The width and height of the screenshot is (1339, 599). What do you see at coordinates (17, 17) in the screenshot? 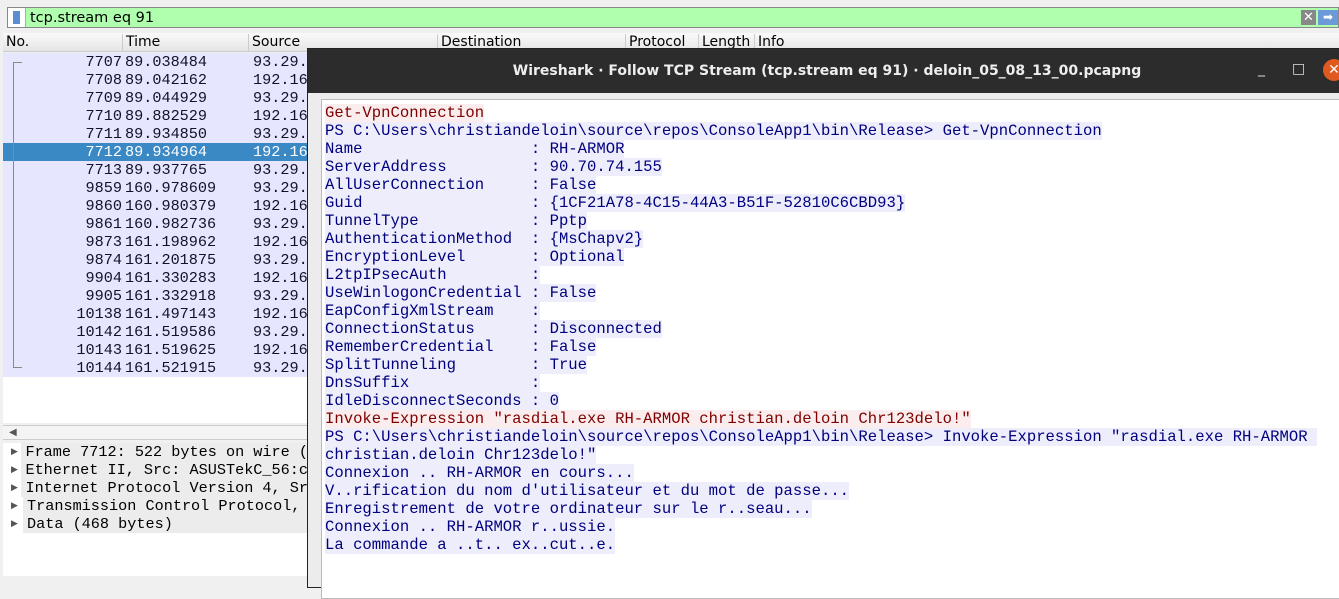
I see `bookmark-icon` at bounding box center [17, 17].